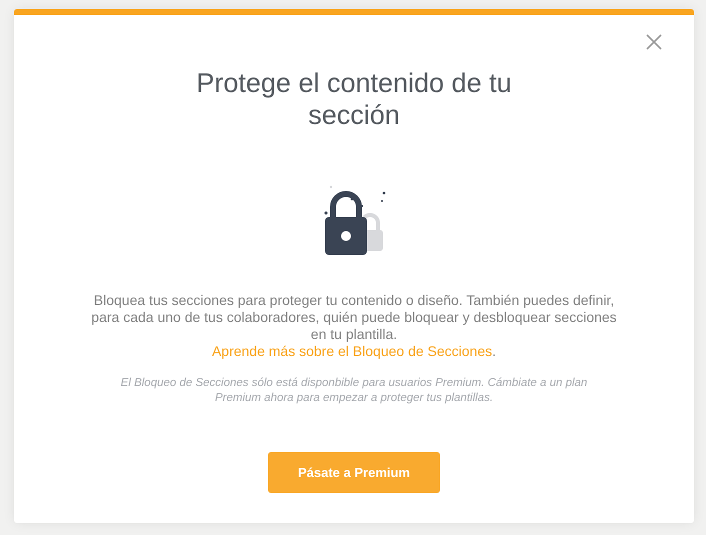 The height and width of the screenshot is (535, 706). Describe the element at coordinates (654, 42) in the screenshot. I see `close-icon` at that location.